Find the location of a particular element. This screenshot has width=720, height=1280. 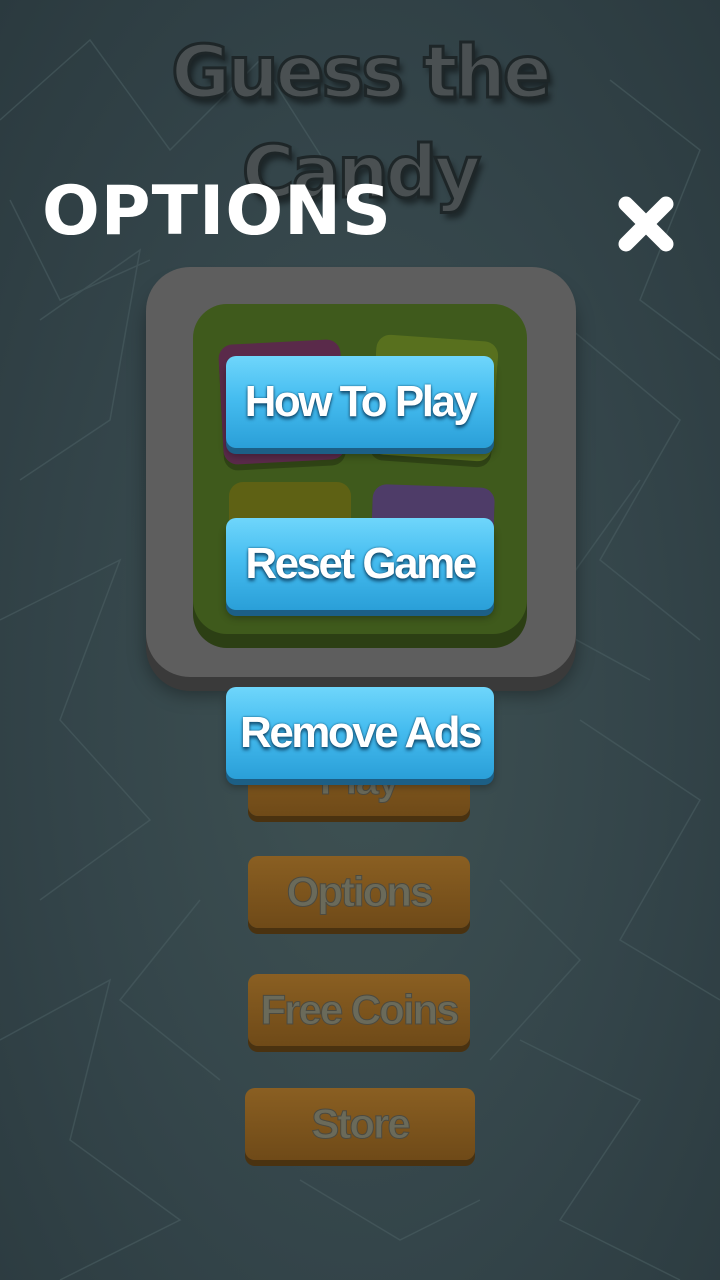

remove-ads-button: Remove Ads is located at coordinates (360, 733).